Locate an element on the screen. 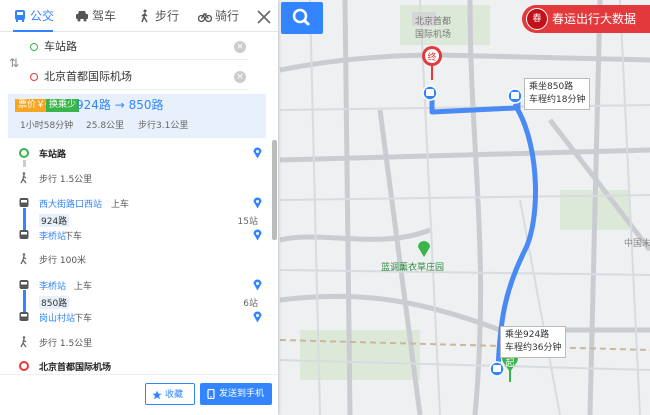  close-icon is located at coordinates (264, 17).